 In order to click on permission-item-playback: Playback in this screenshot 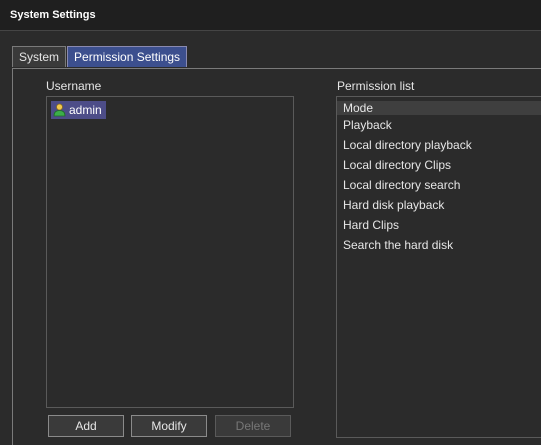, I will do `click(407, 127)`.